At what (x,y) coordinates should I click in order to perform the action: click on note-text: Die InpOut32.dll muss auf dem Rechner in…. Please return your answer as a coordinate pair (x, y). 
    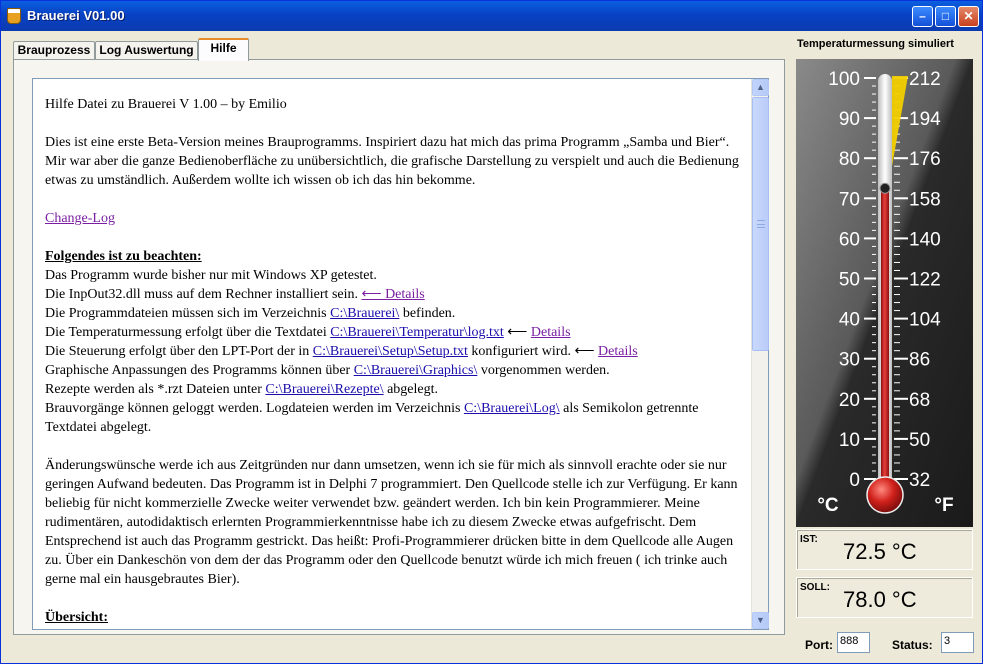
    Looking at the image, I should click on (201, 294).